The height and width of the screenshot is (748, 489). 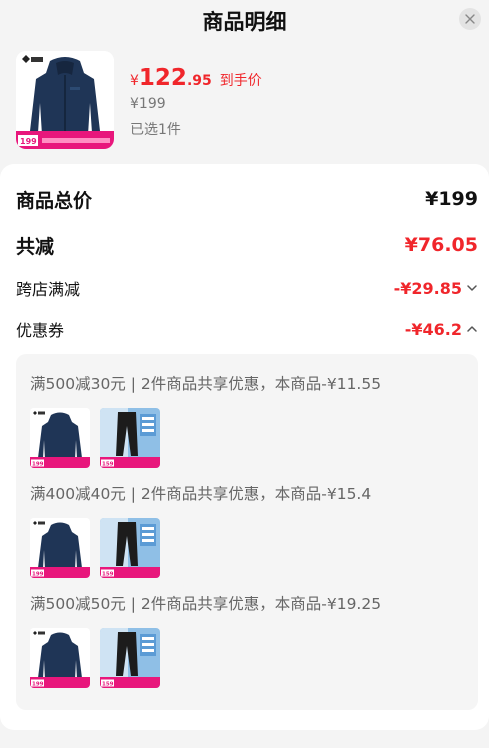 What do you see at coordinates (247, 288) in the screenshot?
I see `cross-store-discount-row: 跨店满减 -¥29.85` at bounding box center [247, 288].